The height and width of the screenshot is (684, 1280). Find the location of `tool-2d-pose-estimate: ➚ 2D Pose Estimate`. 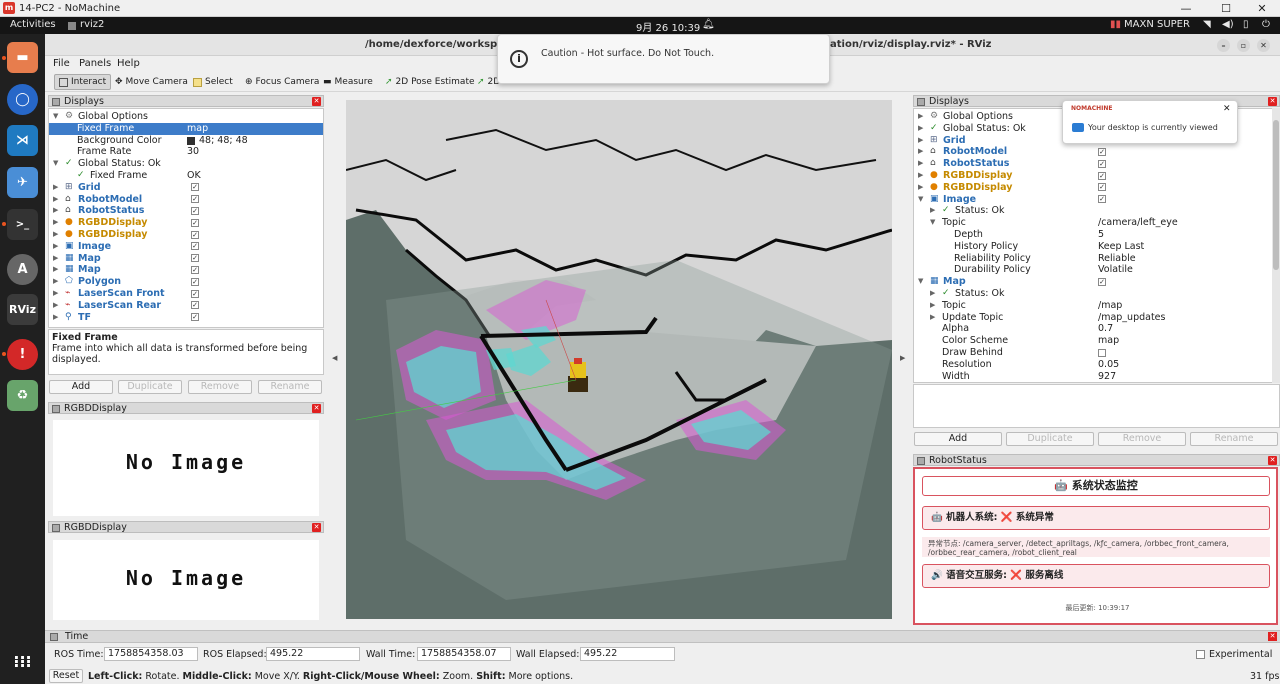

tool-2d-pose-estimate: ➚ 2D Pose Estimate is located at coordinates (430, 82).